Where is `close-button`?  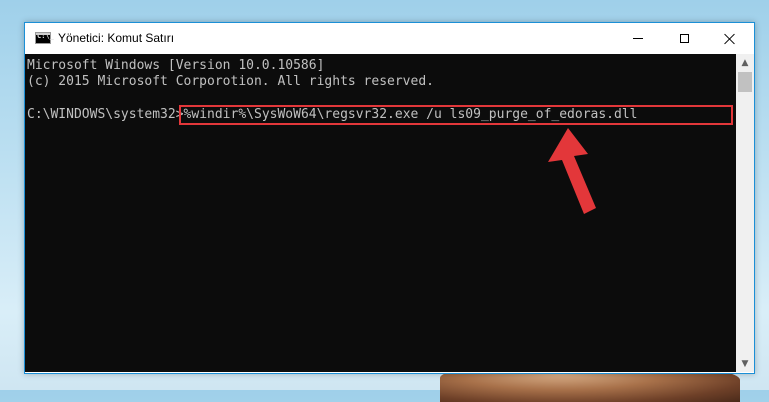 close-button is located at coordinates (730, 38).